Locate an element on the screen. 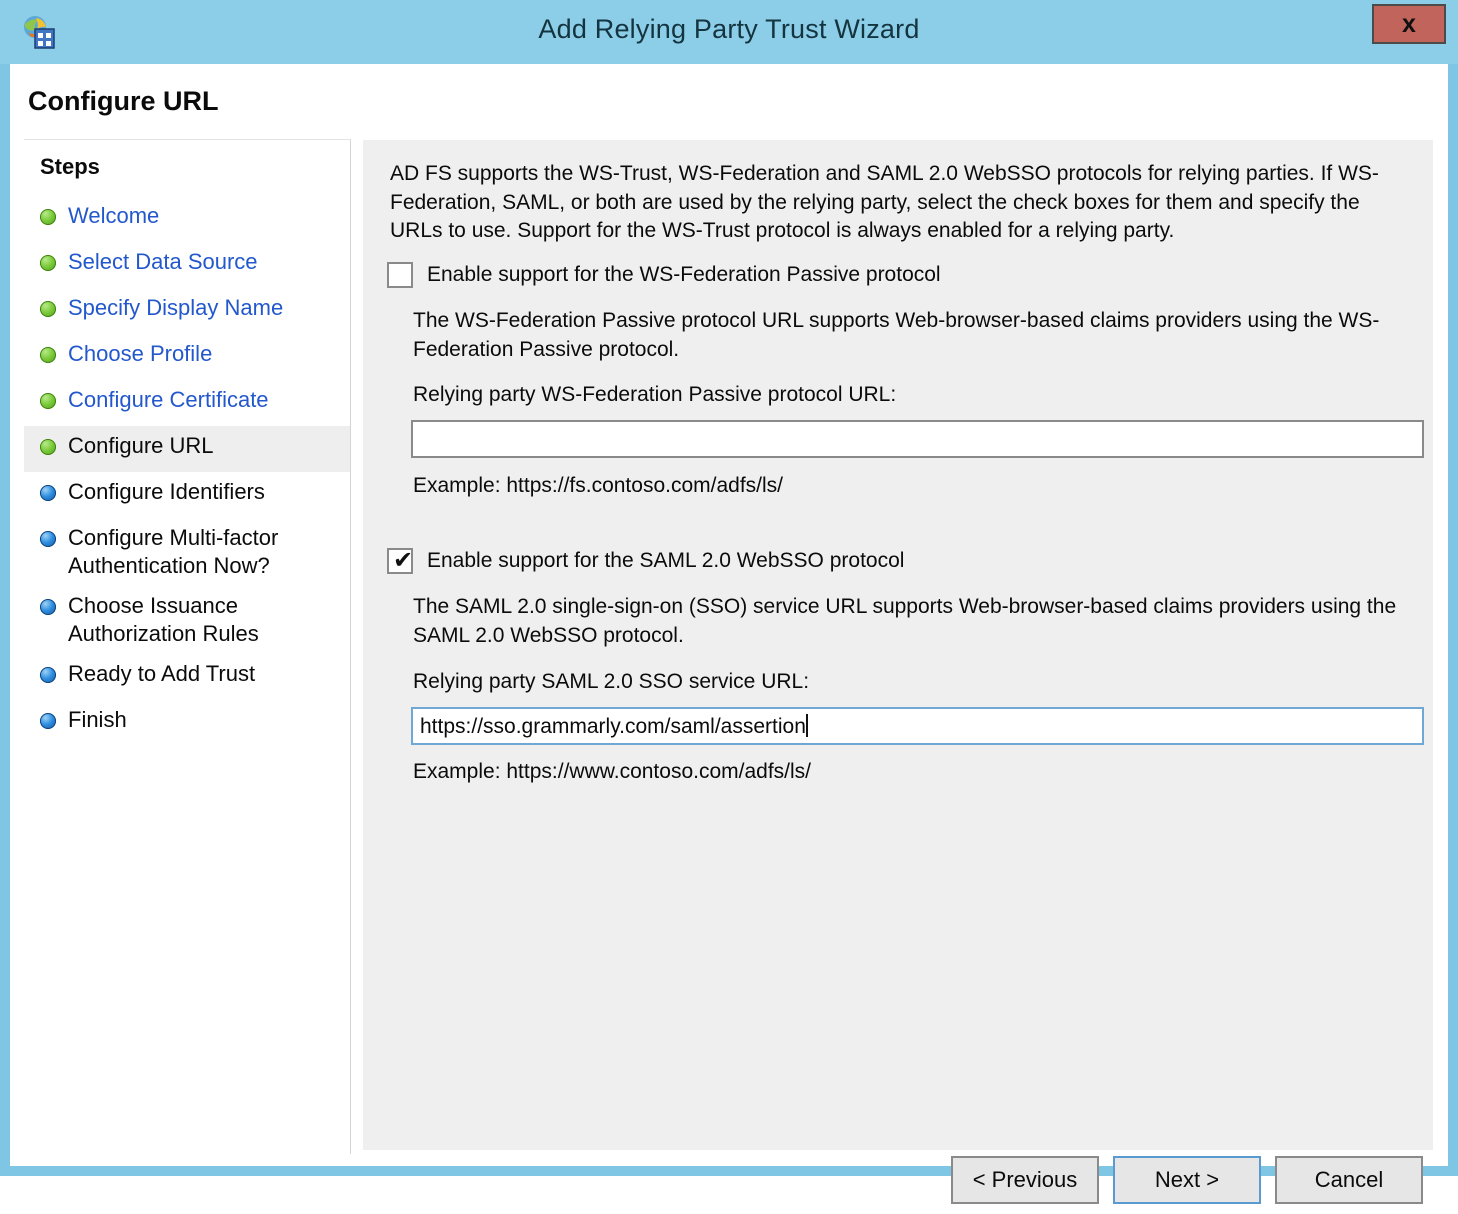 The height and width of the screenshot is (1214, 1458). sidebar-item-choose-issuance-authorization-rules: Choose Issuance Authorization Rules is located at coordinates (187, 620).